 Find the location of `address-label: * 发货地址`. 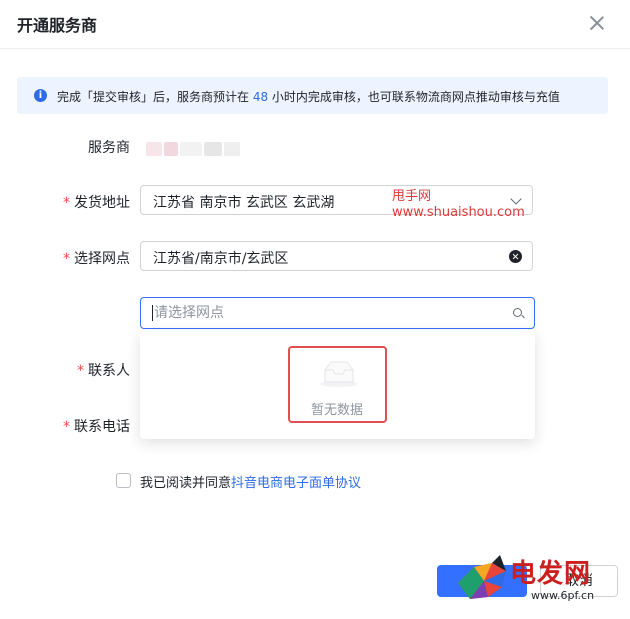

address-label: * 发货地址 is located at coordinates (96, 203).